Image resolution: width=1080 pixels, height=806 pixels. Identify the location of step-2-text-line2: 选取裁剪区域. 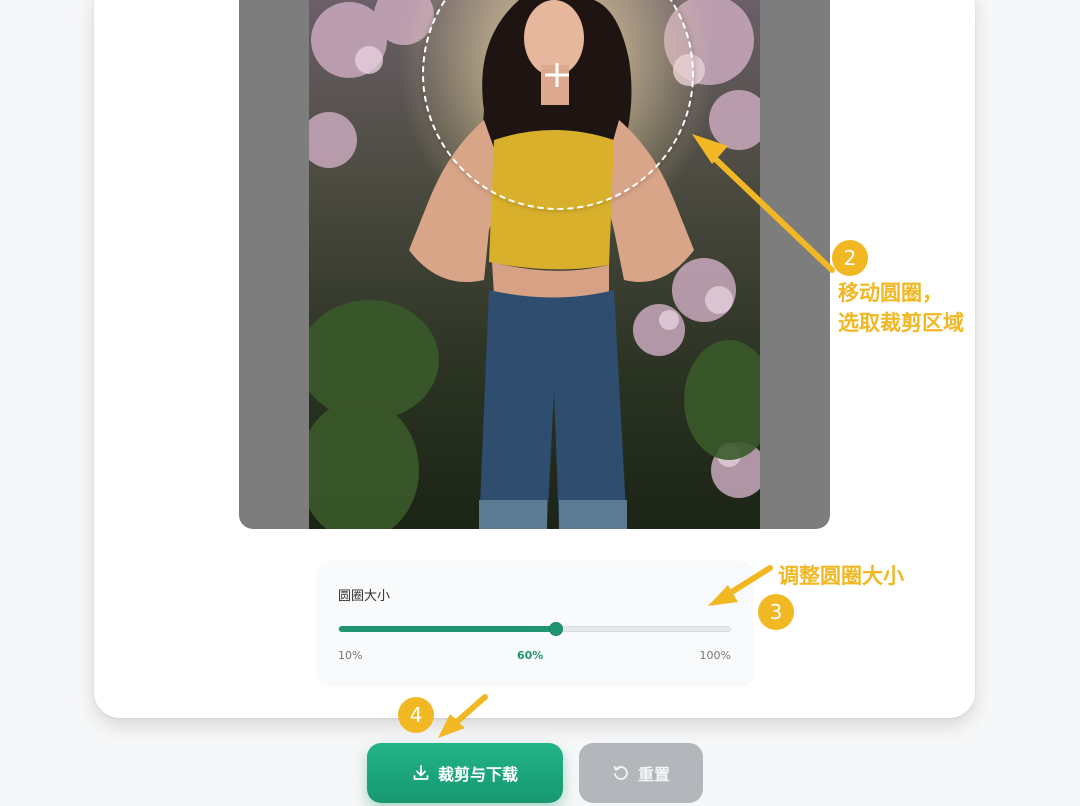
(901, 323).